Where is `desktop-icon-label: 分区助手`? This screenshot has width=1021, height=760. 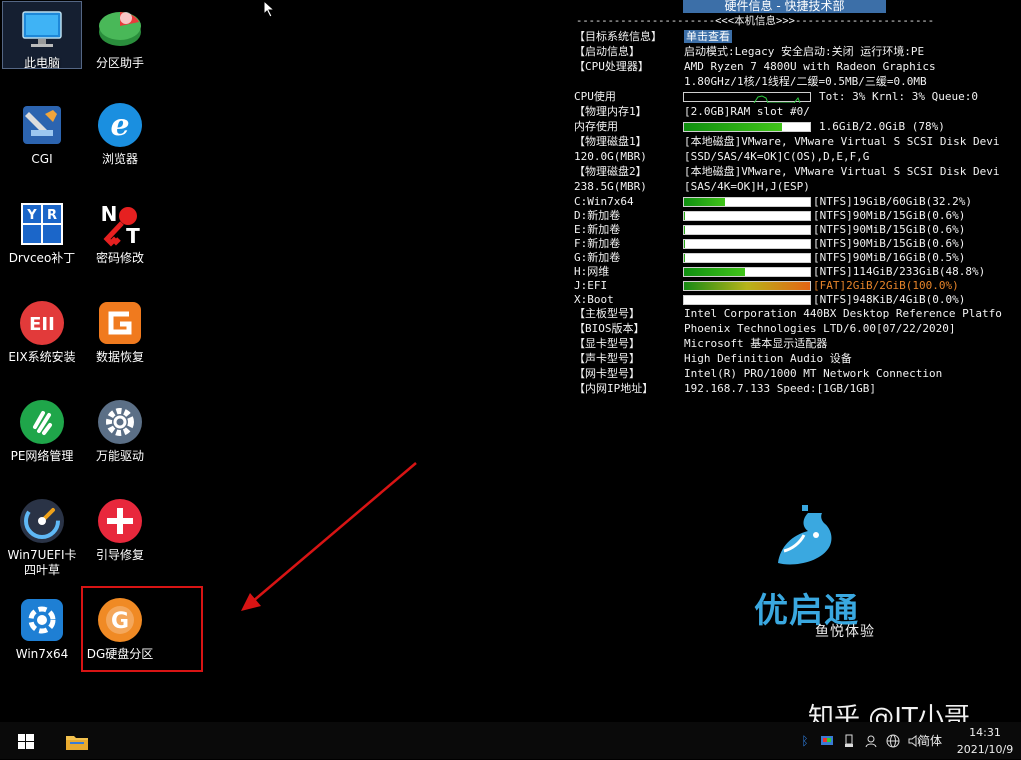
desktop-icon-label: 分区助手 is located at coordinates (119, 63).